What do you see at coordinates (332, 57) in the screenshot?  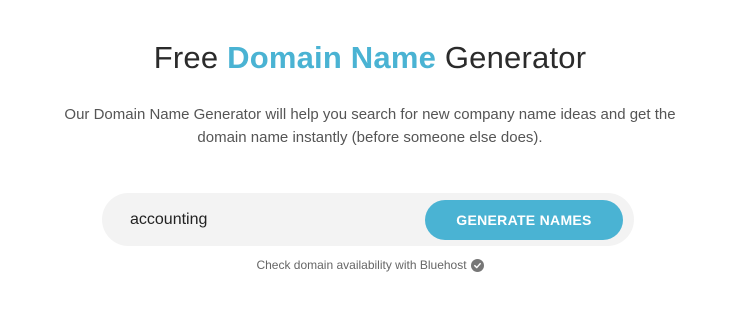 I see `title-accent: Domain Name` at bounding box center [332, 57].